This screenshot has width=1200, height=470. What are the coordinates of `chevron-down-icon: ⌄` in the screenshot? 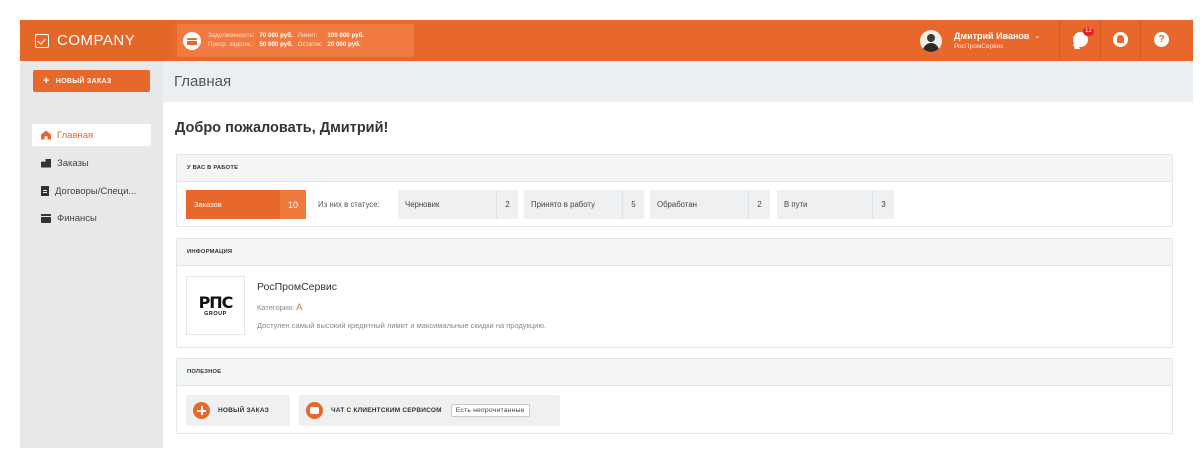 It's located at (1037, 36).